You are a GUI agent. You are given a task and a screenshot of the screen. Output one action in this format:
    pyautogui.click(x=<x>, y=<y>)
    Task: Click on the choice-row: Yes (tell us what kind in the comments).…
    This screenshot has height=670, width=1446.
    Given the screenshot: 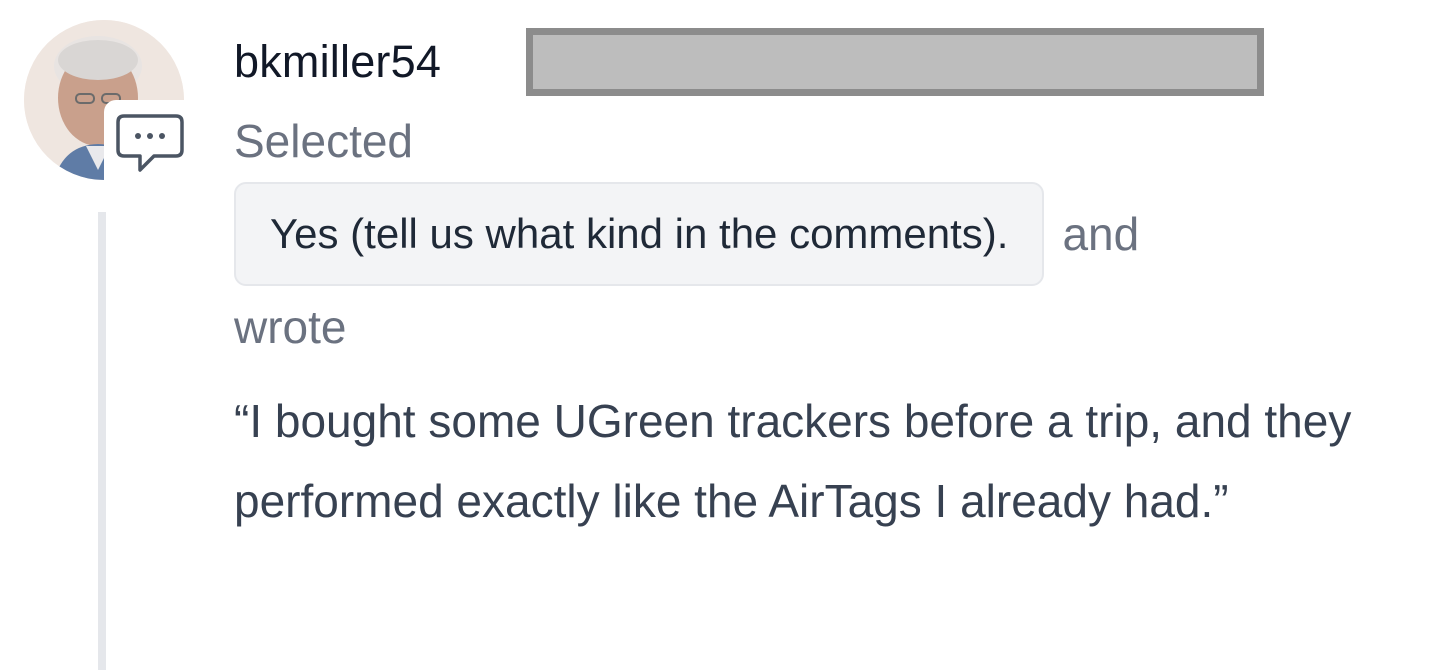 What is the action you would take?
    pyautogui.click(x=829, y=234)
    